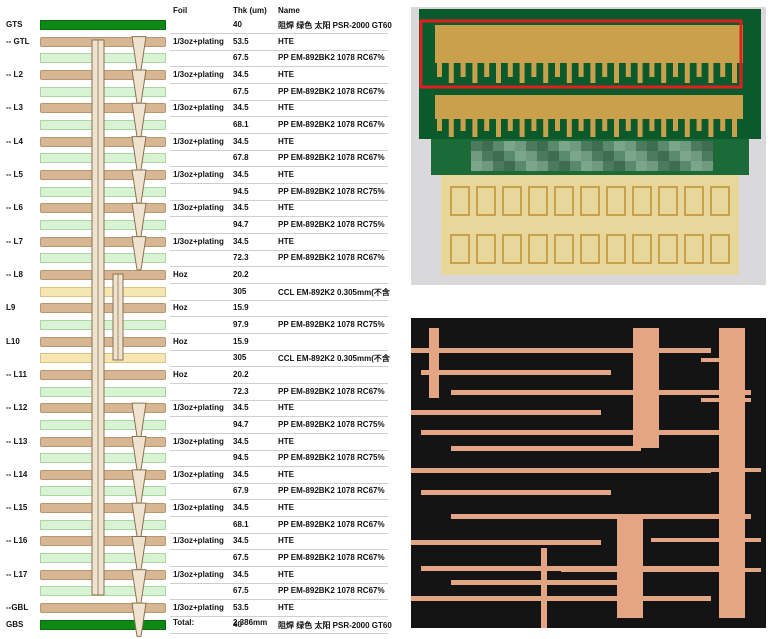 This screenshot has width=775, height=639. I want to click on blurred-region, so click(592, 156).